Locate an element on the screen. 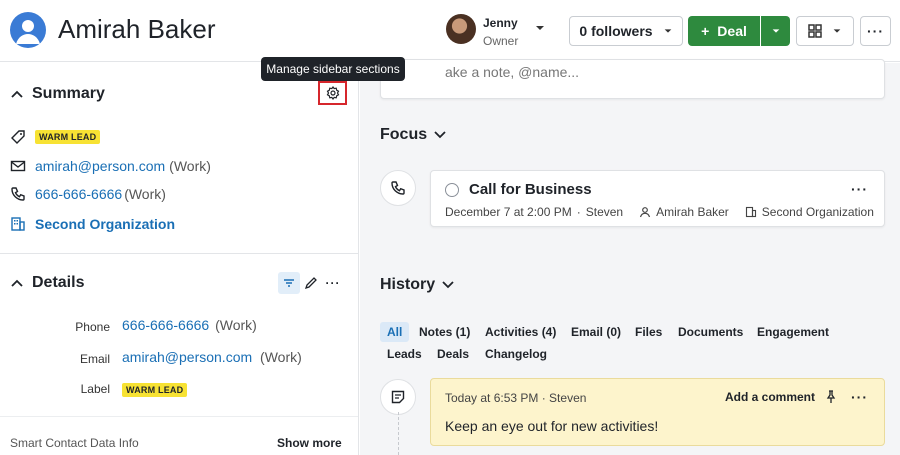 This screenshot has width=900, height=455. tab-notes: Notes (1) is located at coordinates (444, 332).